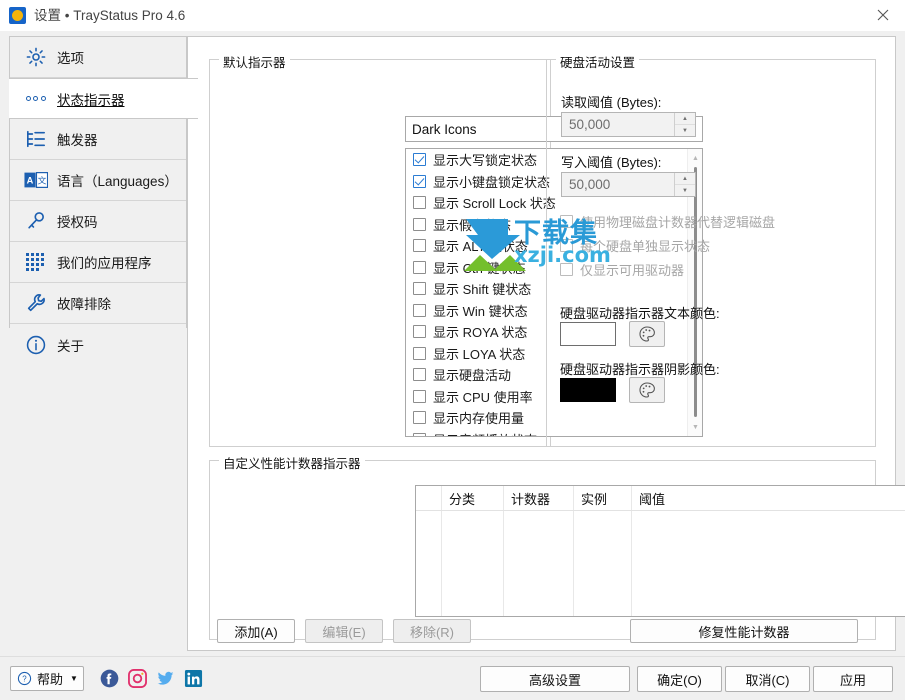  Describe the element at coordinates (109, 678) in the screenshot. I see `facebook-icon` at that location.